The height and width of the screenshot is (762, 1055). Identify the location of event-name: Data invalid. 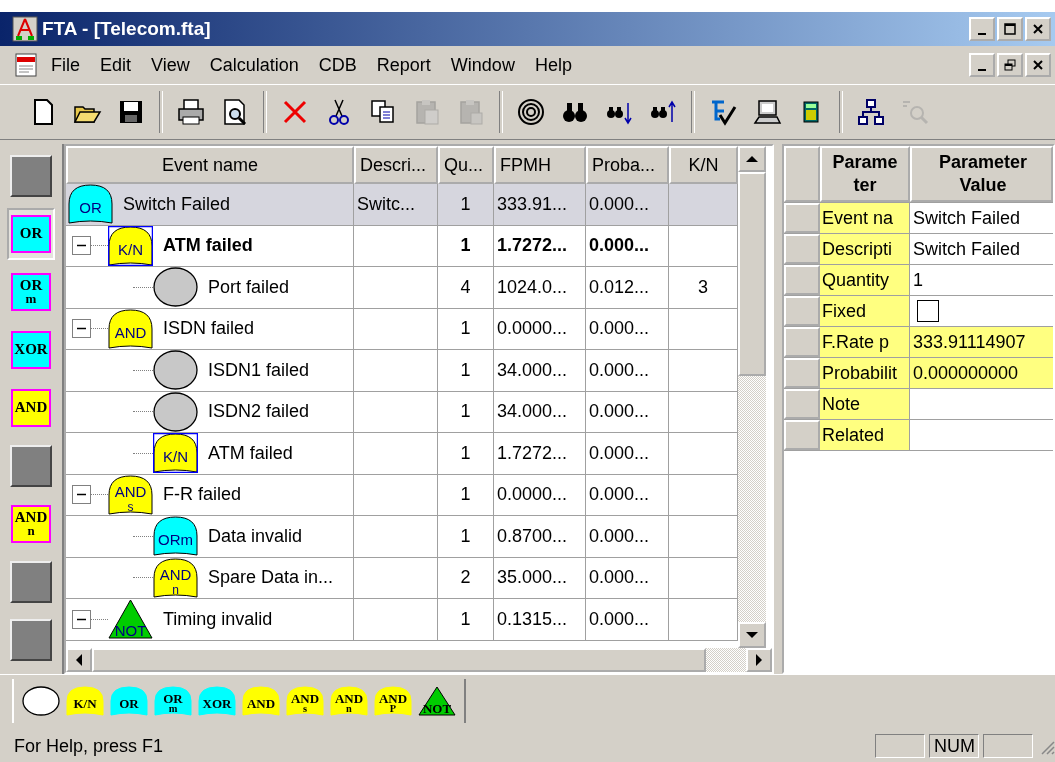
(255, 536).